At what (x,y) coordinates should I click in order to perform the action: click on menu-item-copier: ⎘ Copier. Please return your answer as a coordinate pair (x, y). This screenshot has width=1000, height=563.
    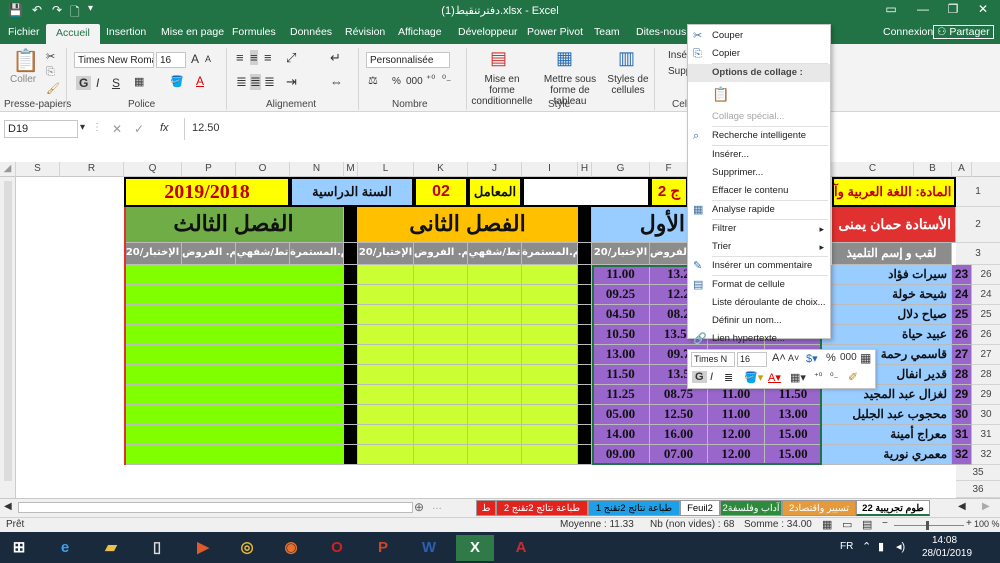
    Looking at the image, I should click on (759, 54).